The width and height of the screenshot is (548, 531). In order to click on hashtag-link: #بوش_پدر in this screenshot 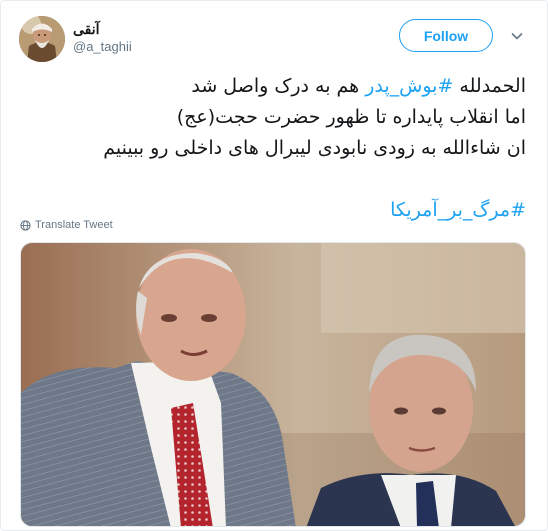, I will do `click(409, 86)`.